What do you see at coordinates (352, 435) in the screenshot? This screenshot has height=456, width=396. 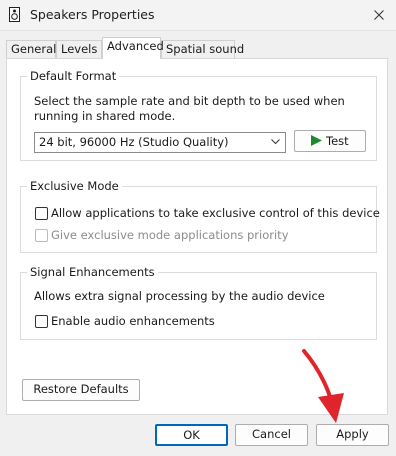 I see `apply-button: Apply` at bounding box center [352, 435].